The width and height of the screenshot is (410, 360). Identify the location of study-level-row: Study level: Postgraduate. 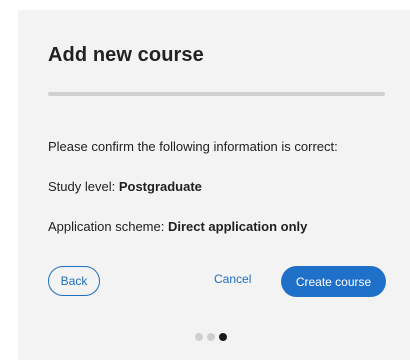
(125, 186).